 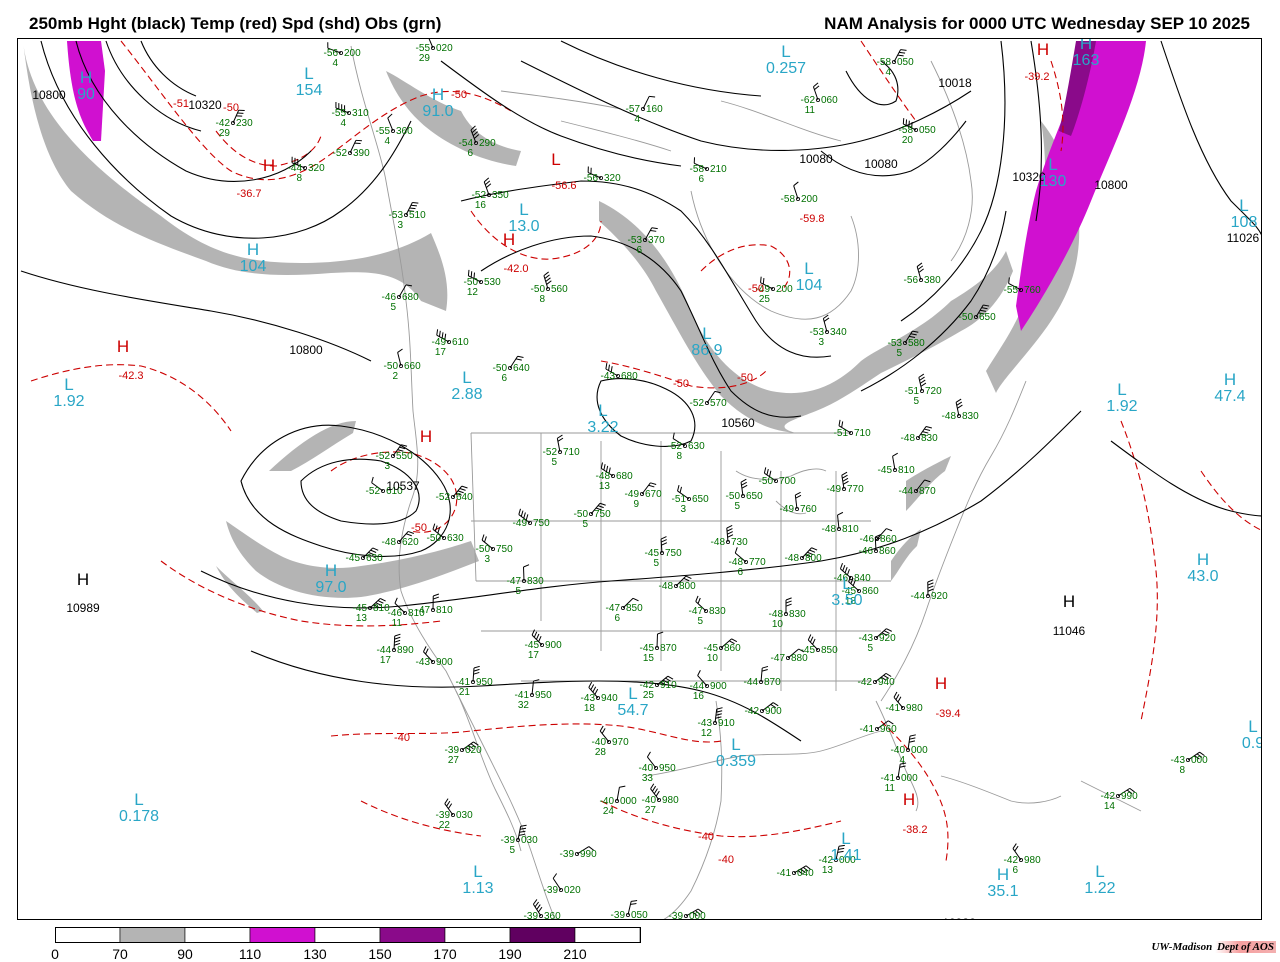 What do you see at coordinates (636, 504) in the screenshot?
I see `obs-dewpoint-depression: 9` at bounding box center [636, 504].